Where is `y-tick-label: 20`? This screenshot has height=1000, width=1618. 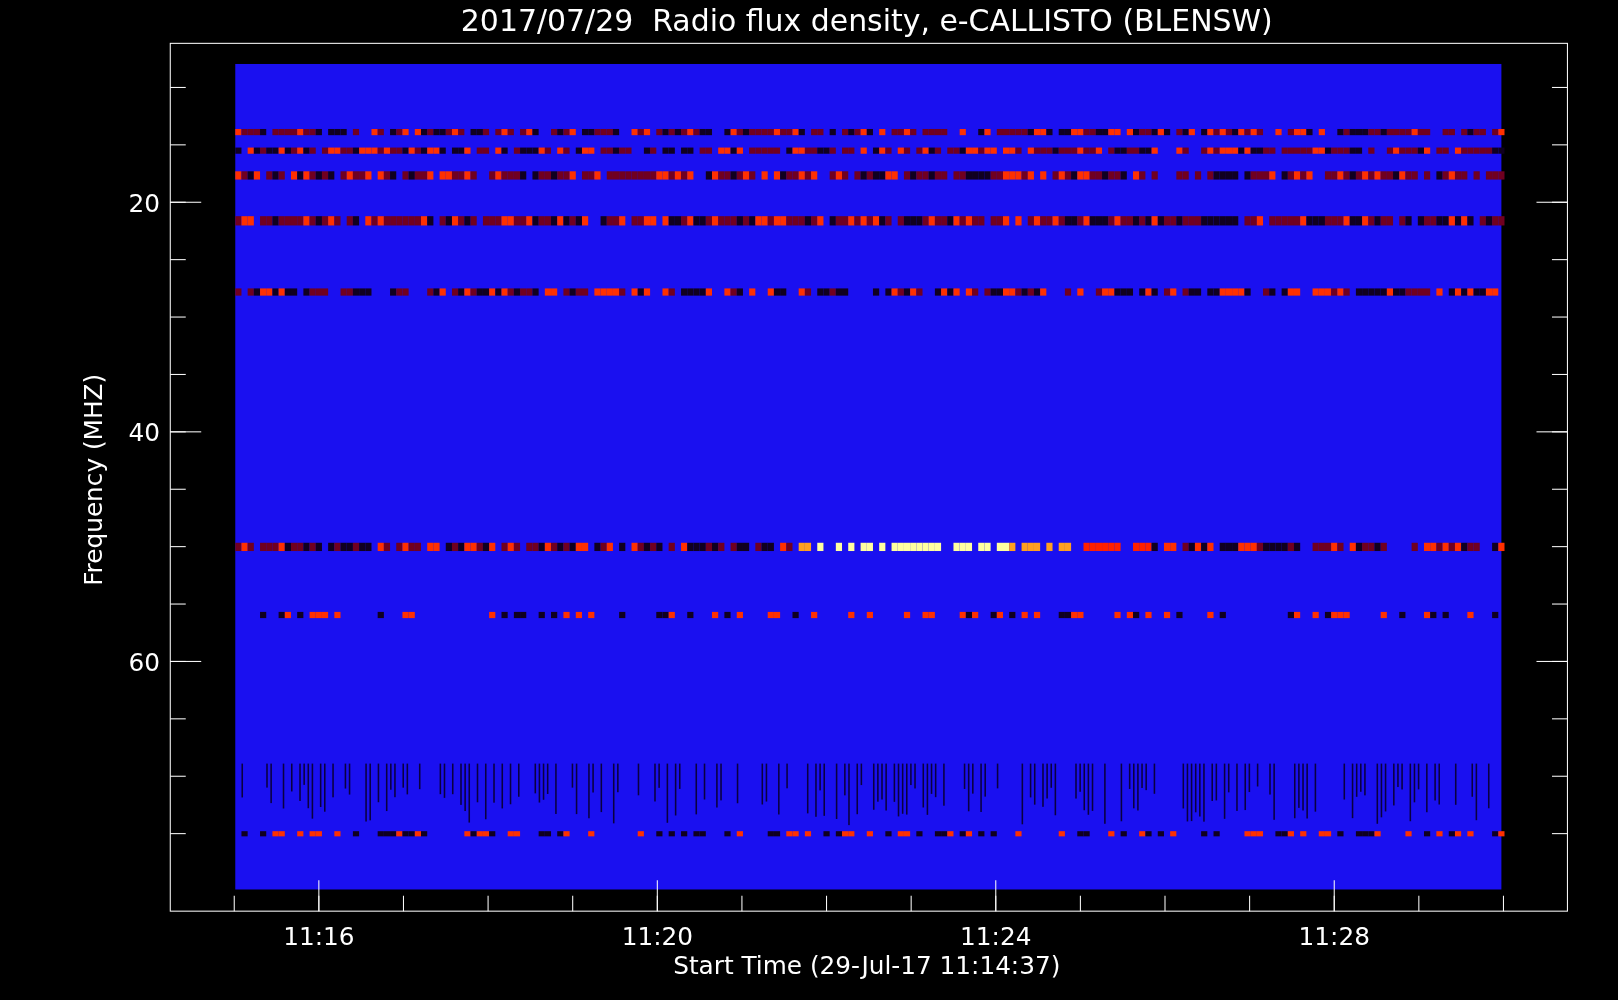
y-tick-label: 20 is located at coordinates (144, 203).